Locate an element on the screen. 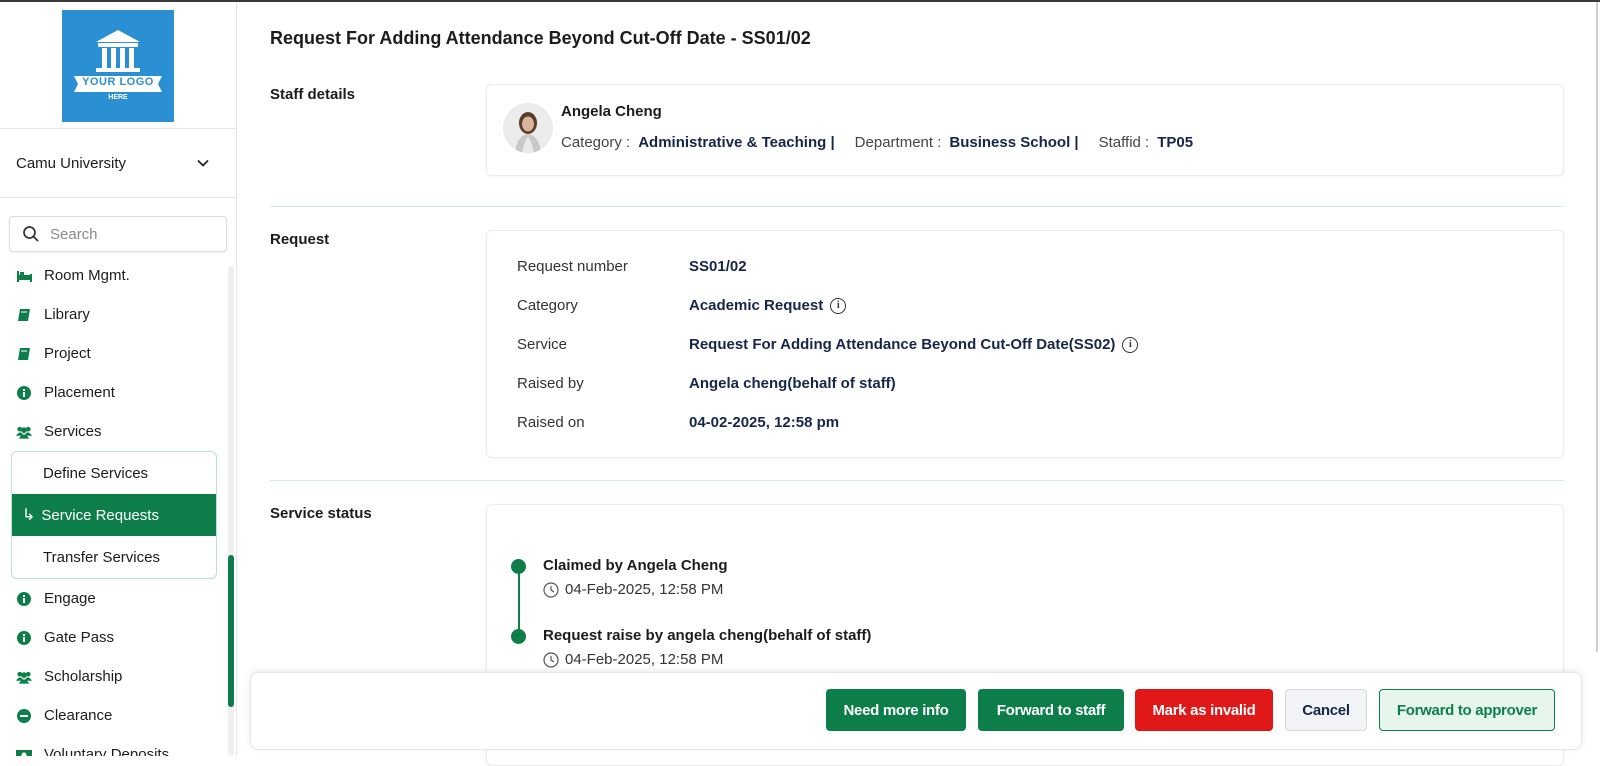 The image size is (1600, 766). request-label: Request is located at coordinates (300, 239).